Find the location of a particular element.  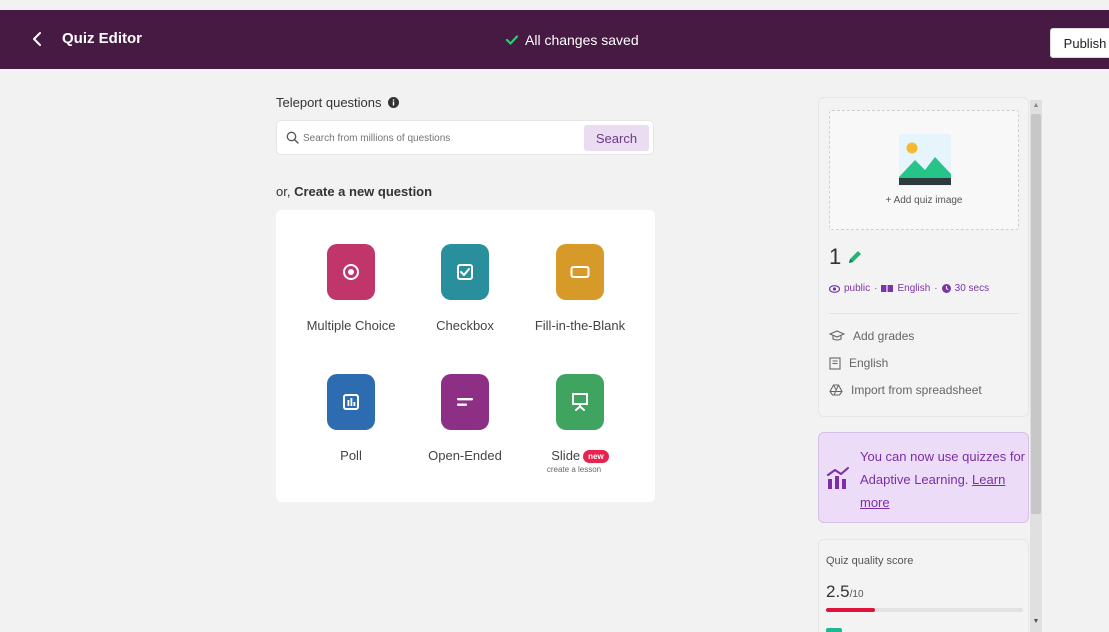

import-spreadsheet-label: Import from spreadsheet is located at coordinates (916, 390).